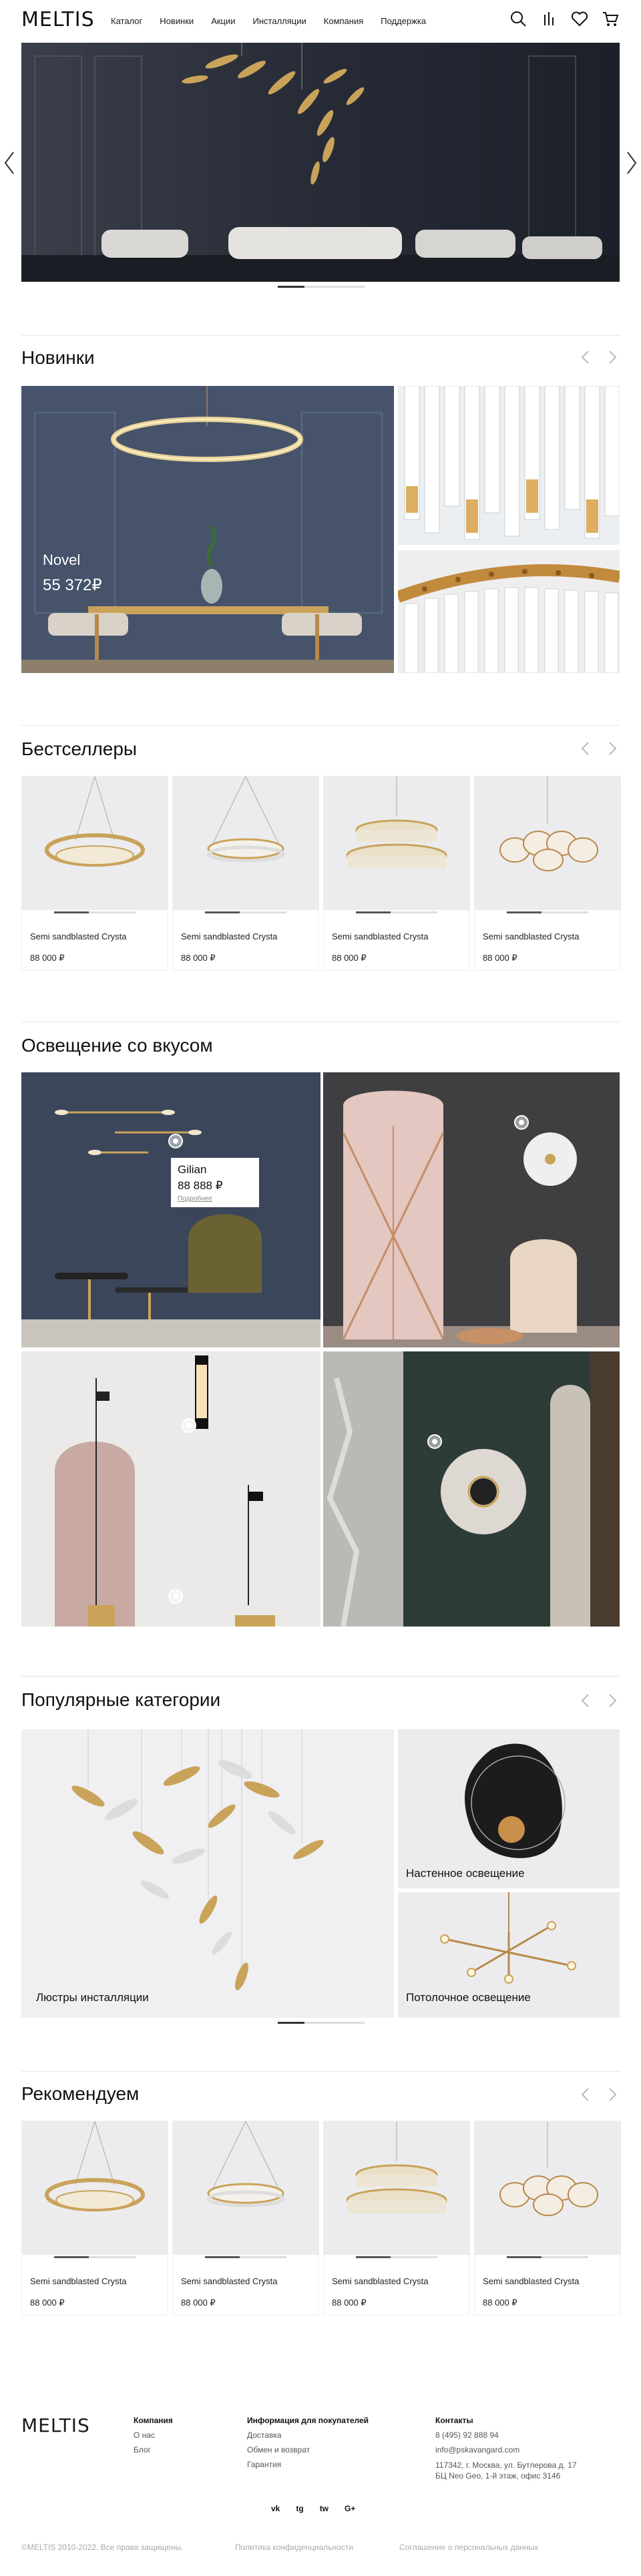 Image resolution: width=641 pixels, height=2576 pixels. What do you see at coordinates (321, 2023) in the screenshot?
I see `categories-pager` at bounding box center [321, 2023].